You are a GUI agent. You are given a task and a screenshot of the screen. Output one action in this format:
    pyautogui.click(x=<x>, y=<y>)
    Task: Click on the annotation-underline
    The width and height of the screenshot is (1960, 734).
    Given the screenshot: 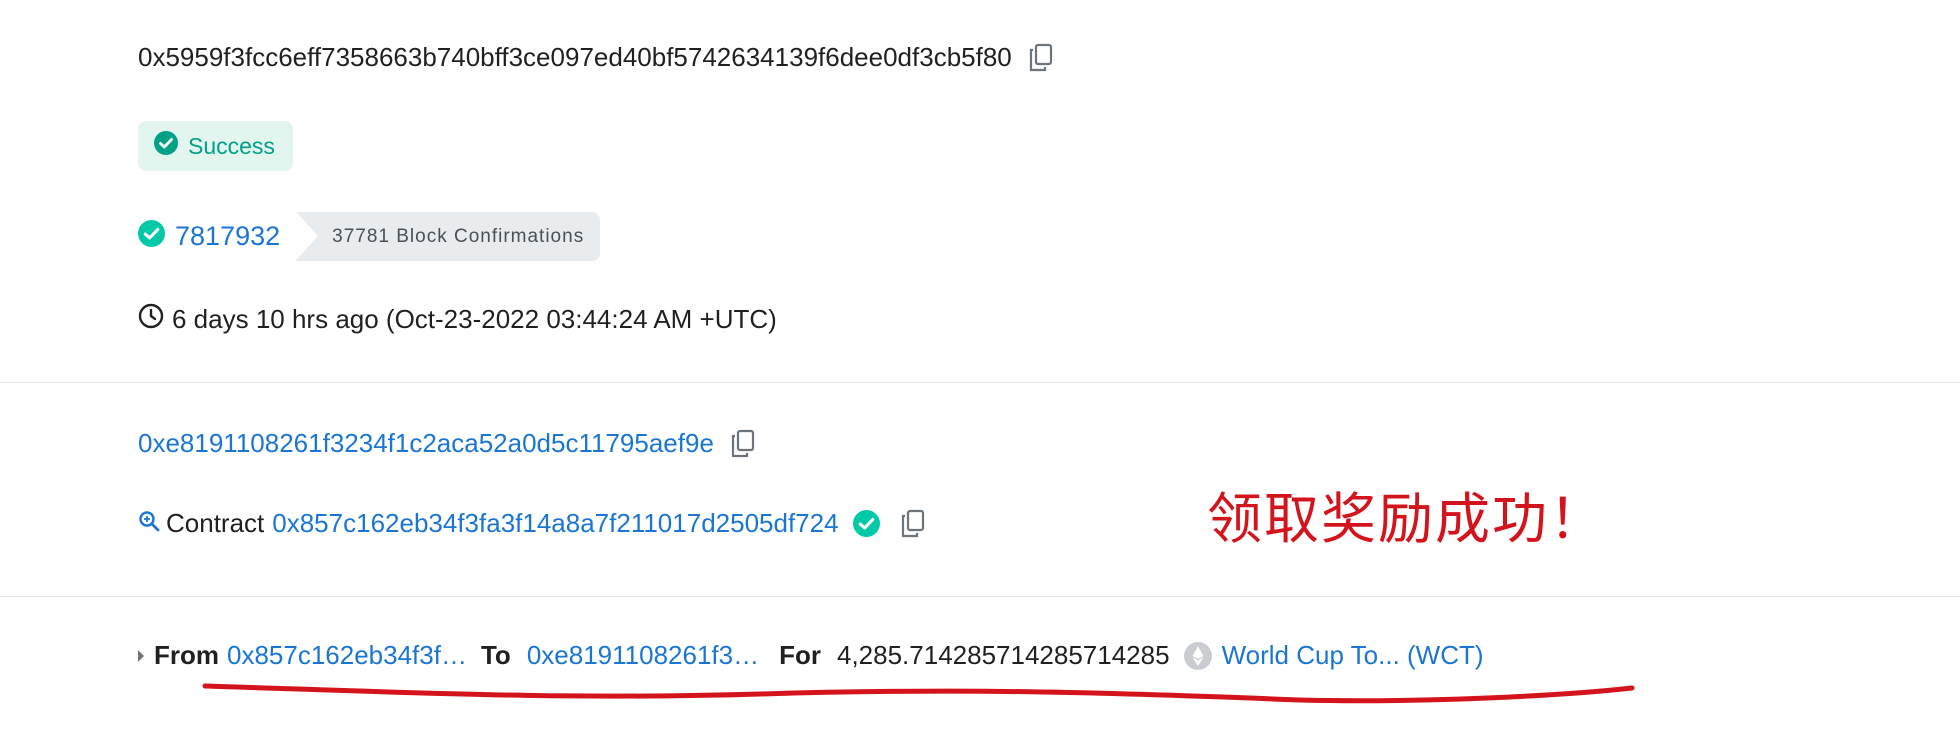 What is the action you would take?
    pyautogui.click(x=918, y=693)
    